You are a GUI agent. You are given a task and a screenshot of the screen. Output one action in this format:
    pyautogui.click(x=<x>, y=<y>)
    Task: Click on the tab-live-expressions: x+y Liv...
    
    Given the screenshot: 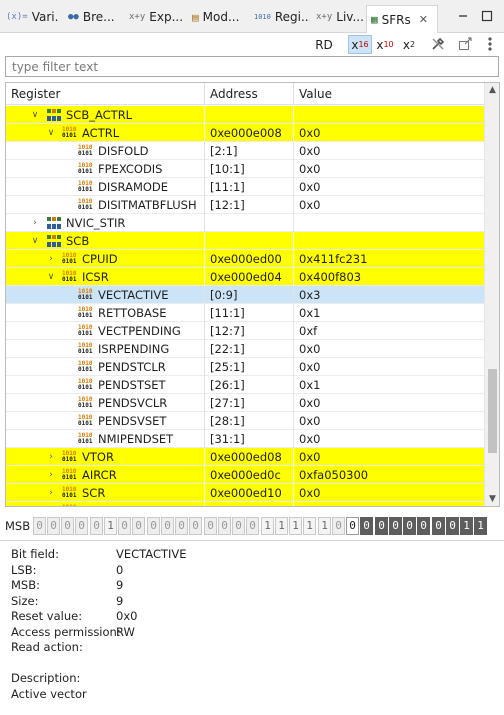 What is the action you would take?
    pyautogui.click(x=338, y=17)
    